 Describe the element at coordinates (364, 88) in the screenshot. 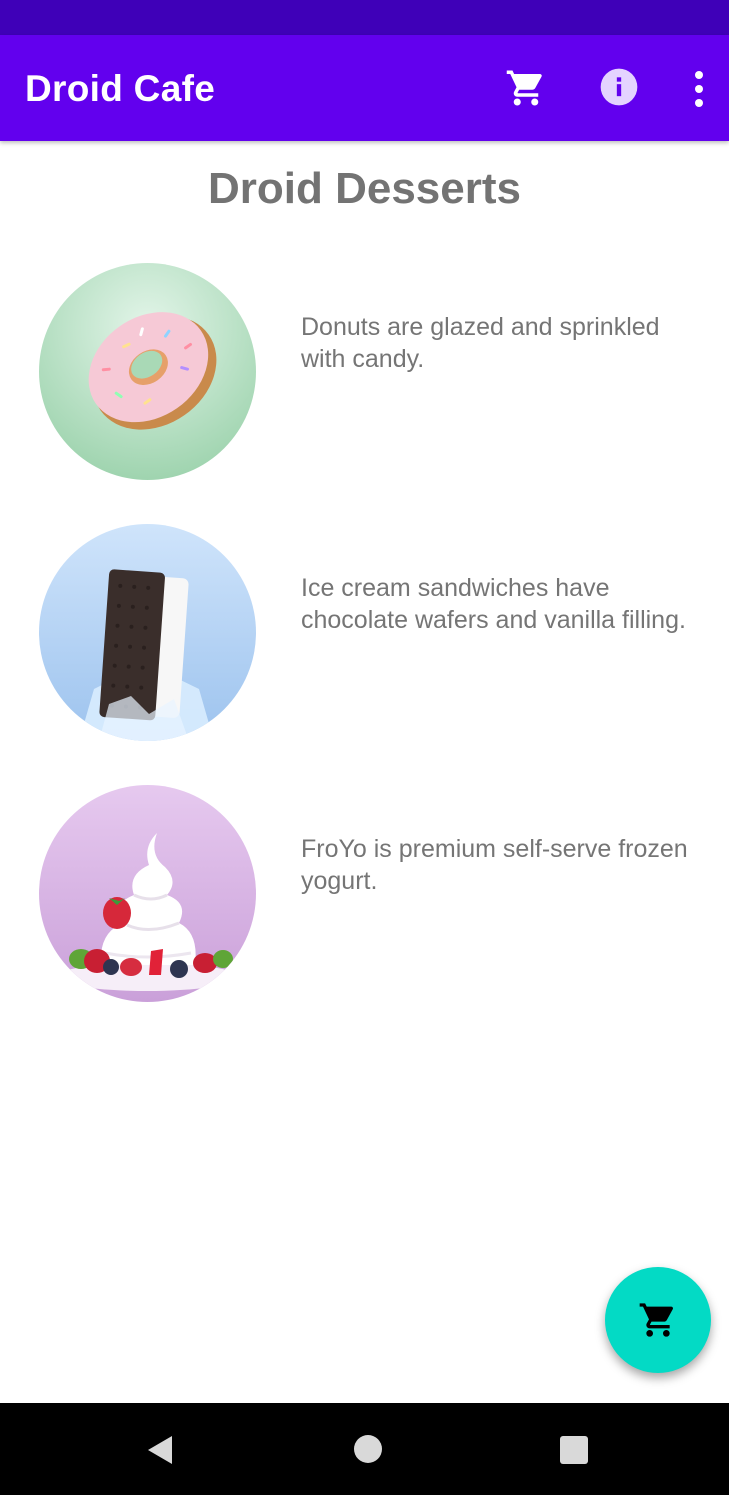

I see `app-bar: Droid Cafe` at that location.